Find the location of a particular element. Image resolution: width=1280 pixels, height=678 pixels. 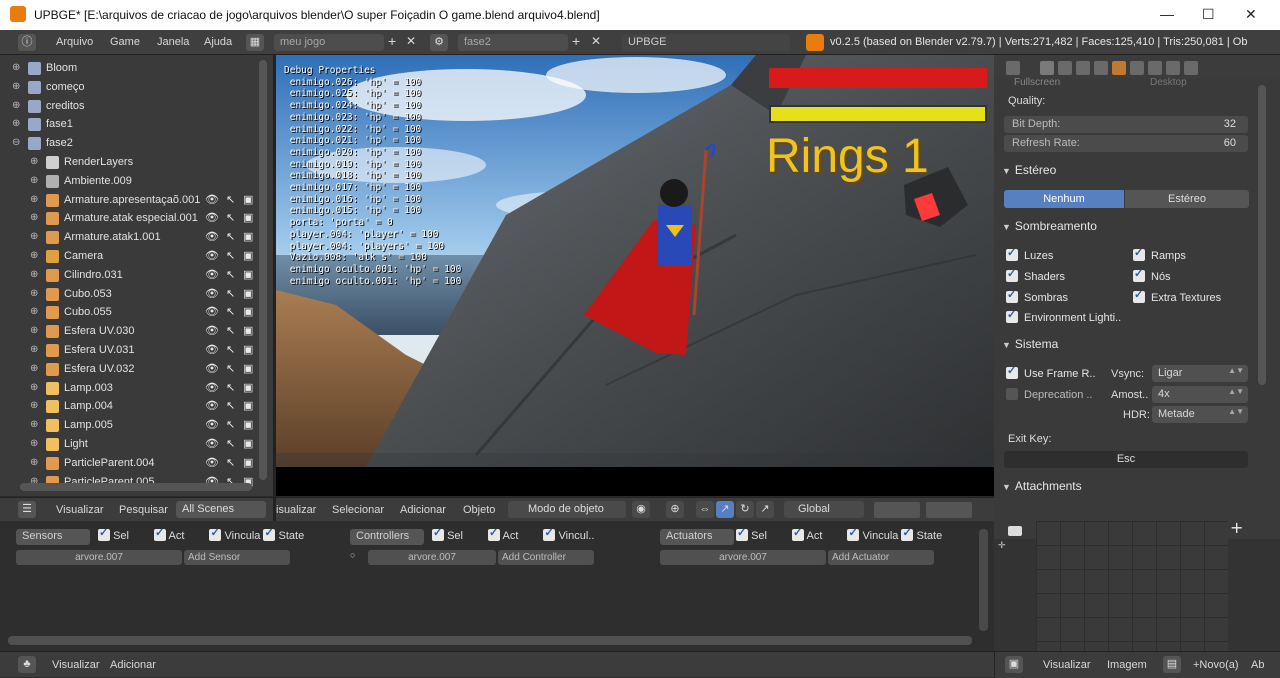

outliner-row: ⊕ Light 👁 ↖ ▣ is located at coordinates (129, 444).